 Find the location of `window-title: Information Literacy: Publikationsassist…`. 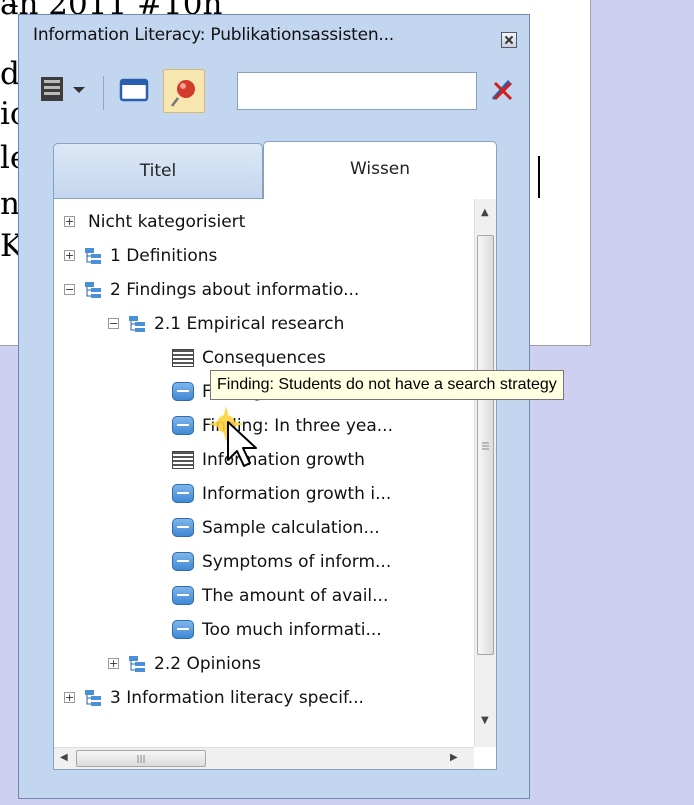

window-title: Information Literacy: Publikationsassist… is located at coordinates (214, 35).